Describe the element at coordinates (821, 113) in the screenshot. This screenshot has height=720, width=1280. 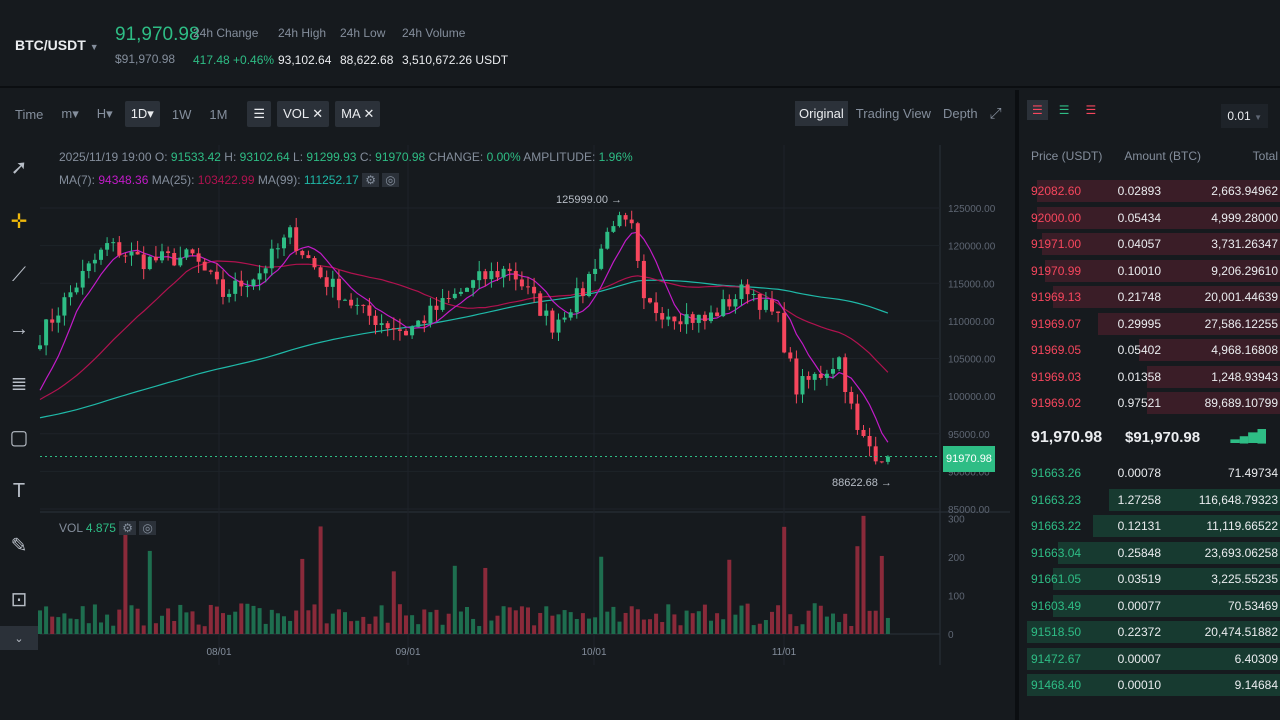
I see `tab-original: Original` at that location.